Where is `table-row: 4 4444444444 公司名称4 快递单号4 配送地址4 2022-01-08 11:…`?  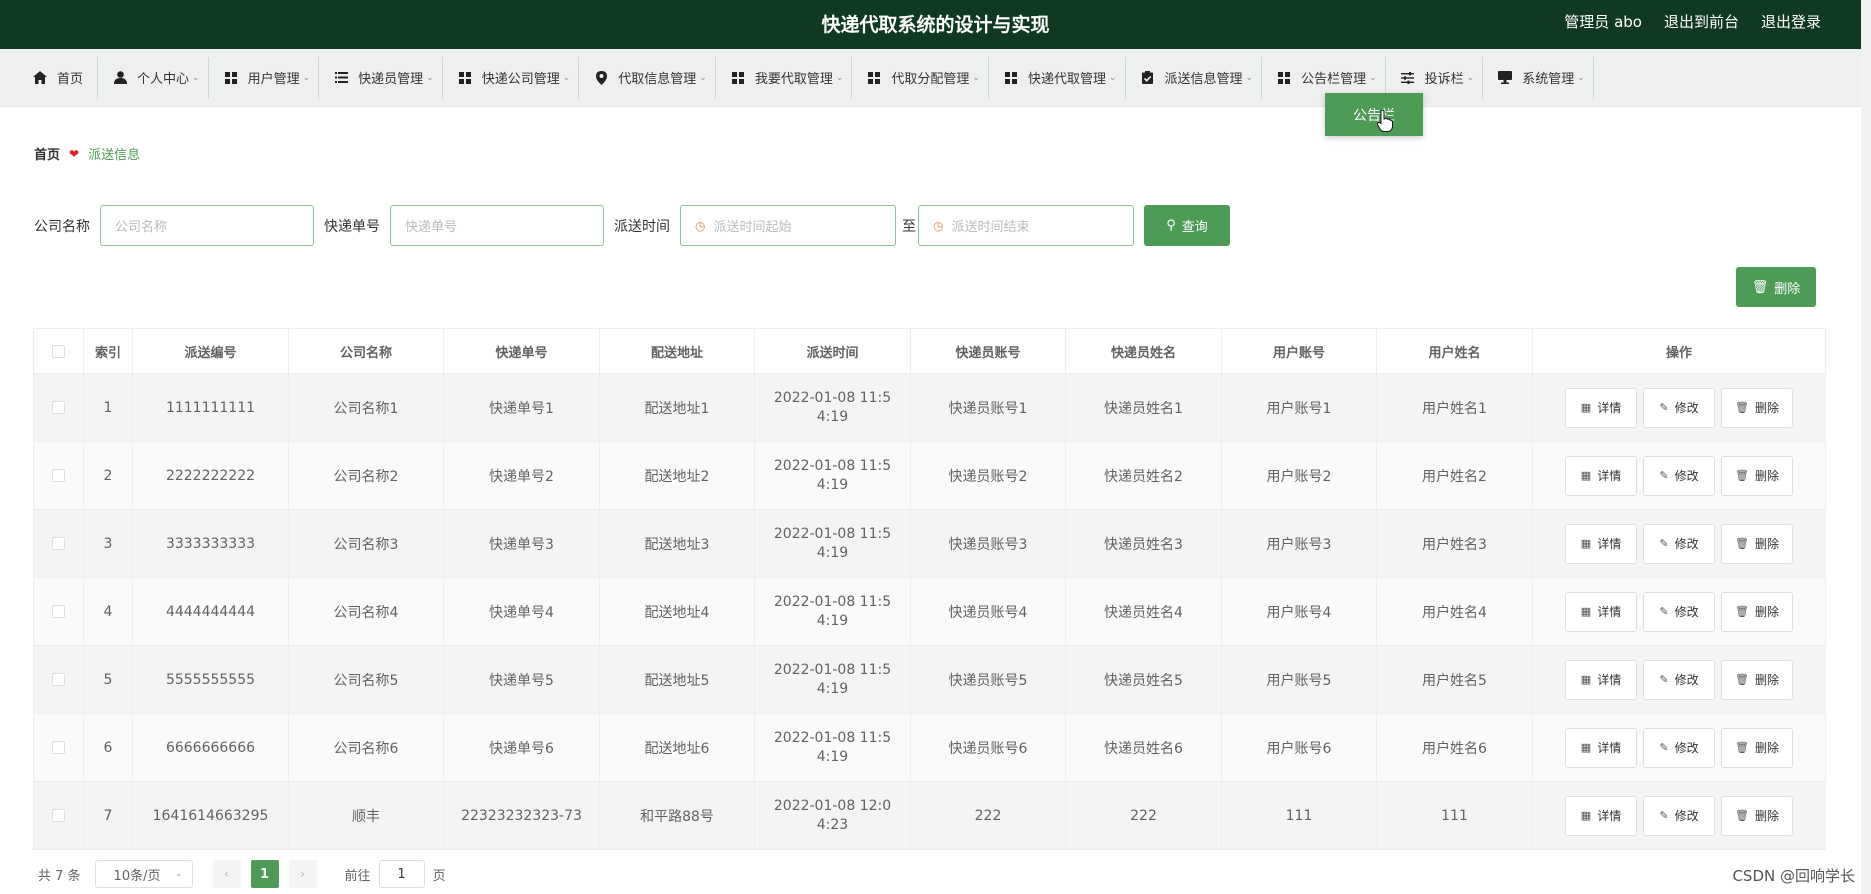
table-row: 4 4444444444 公司名称4 快递单号4 配送地址4 2022-01-08 11:… is located at coordinates (929, 611).